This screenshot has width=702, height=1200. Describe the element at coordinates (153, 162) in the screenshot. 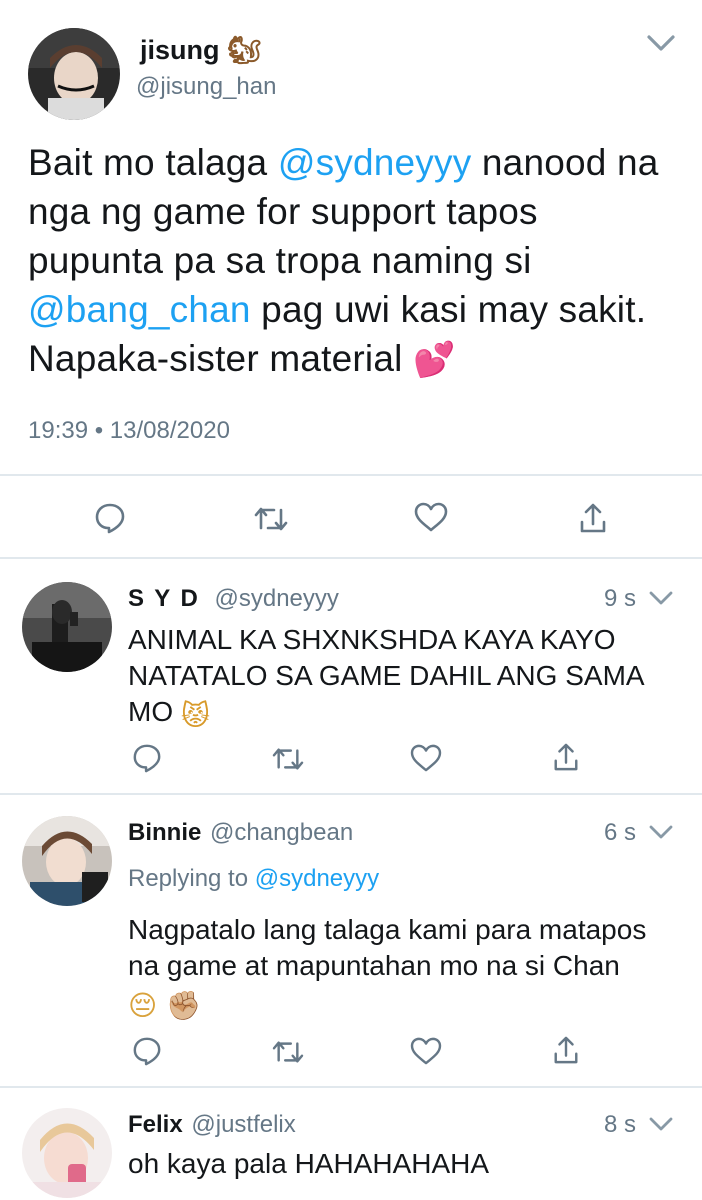

I see `tweet-text-part: Bait mo talaga` at that location.